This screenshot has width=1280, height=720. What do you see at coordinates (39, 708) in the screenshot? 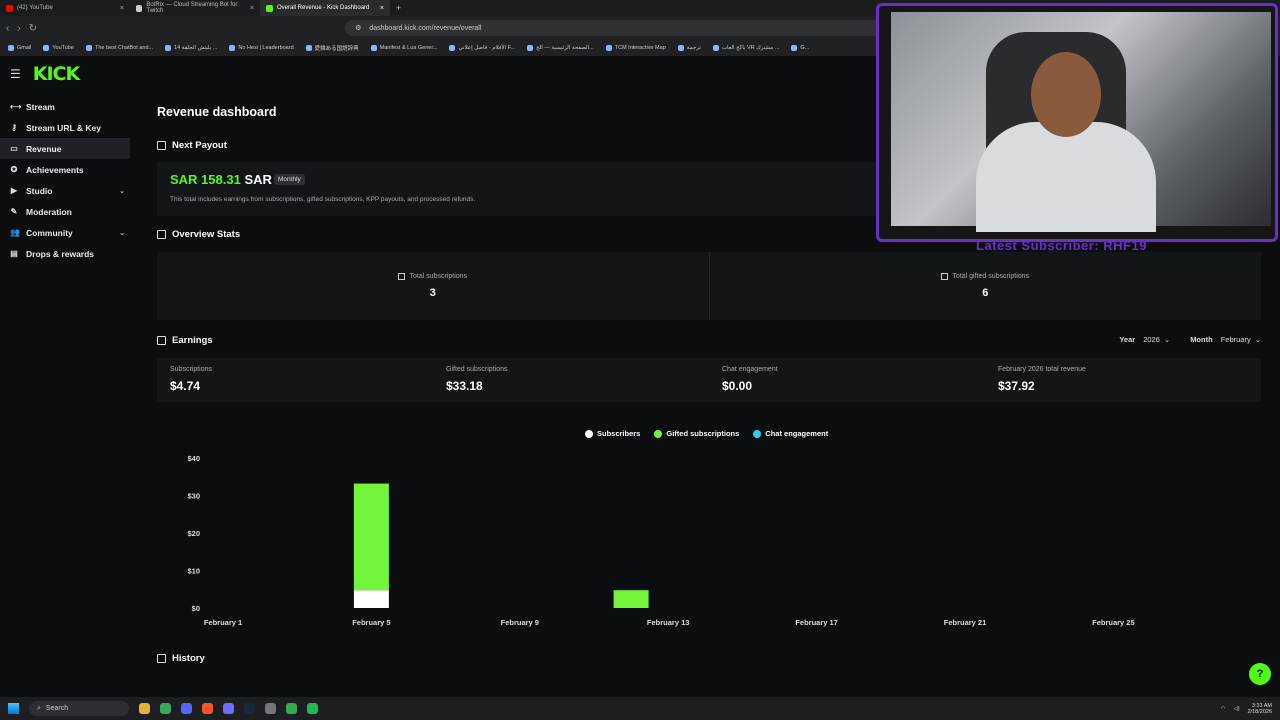
I see `search-icon: ⌕` at bounding box center [39, 708].